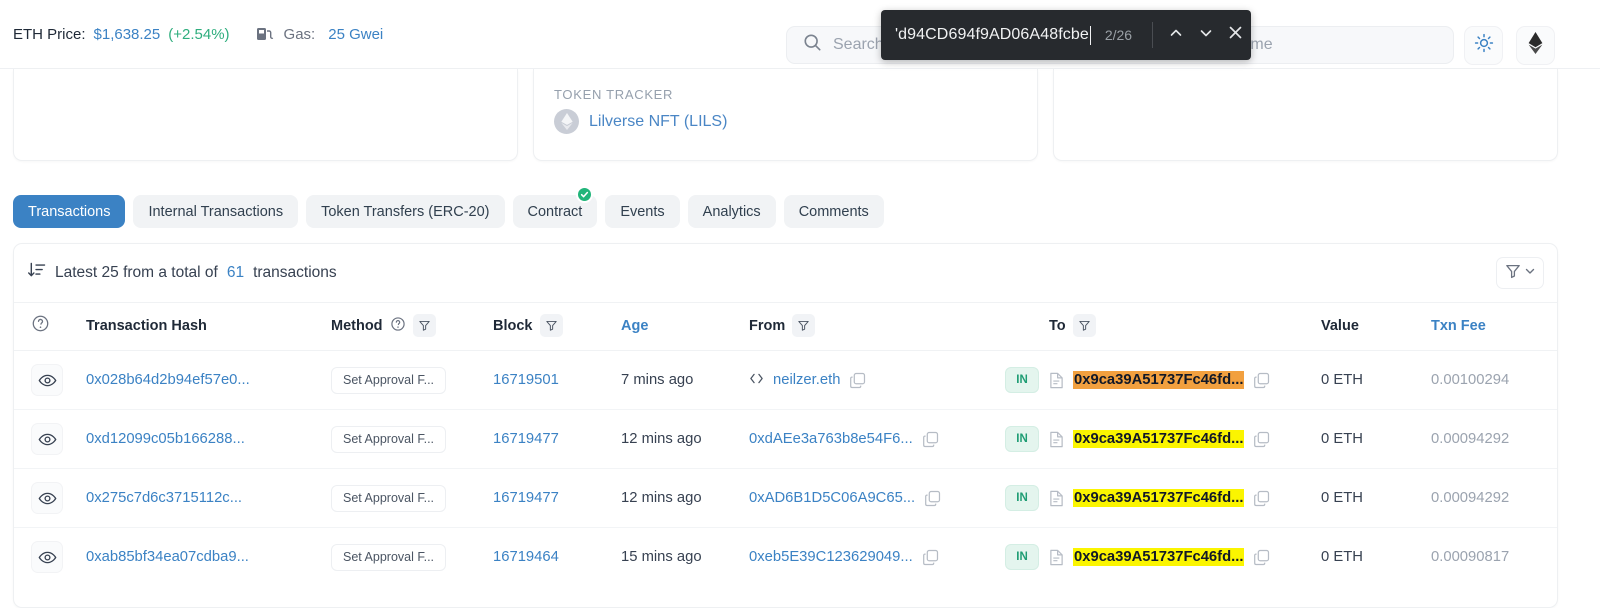 This screenshot has height=608, width=1600. Describe the element at coordinates (658, 122) in the screenshot. I see `token-tracker-name: Lilverse NFT (LILS)` at that location.